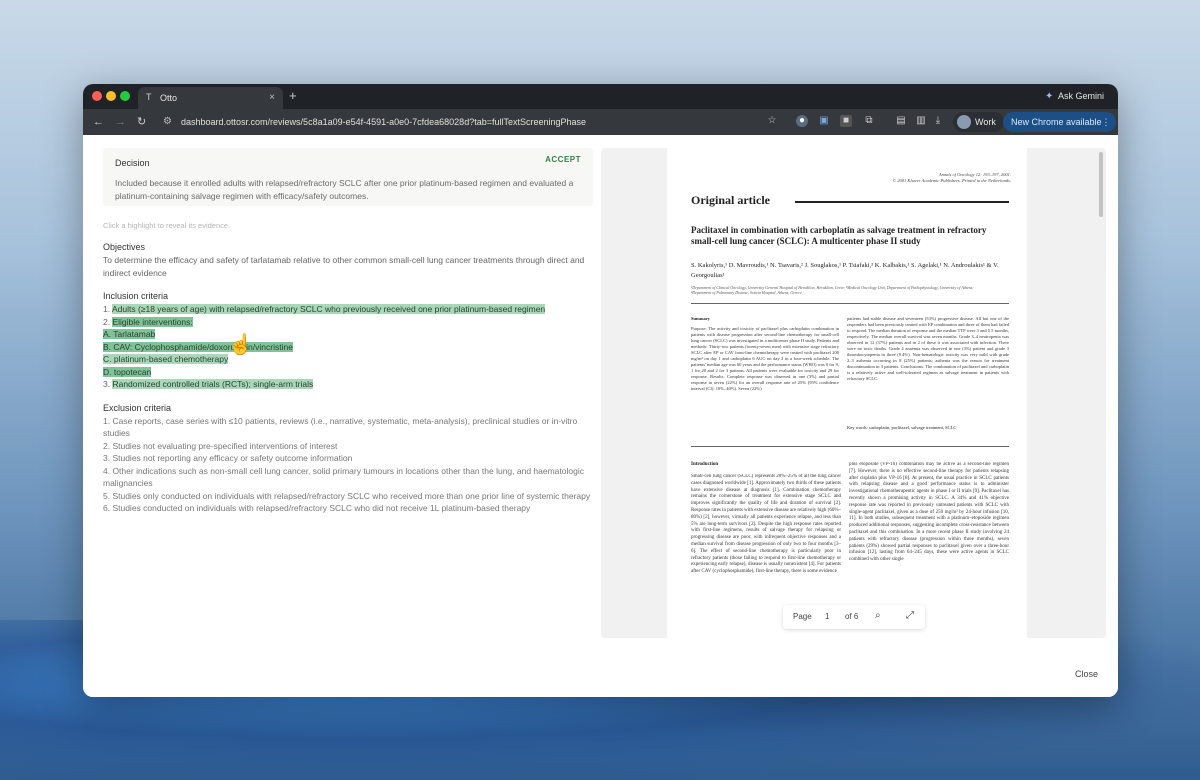 Image resolution: width=1200 pixels, height=780 pixels. What do you see at coordinates (921, 121) in the screenshot?
I see `chart-icon: ▥` at bounding box center [921, 121].